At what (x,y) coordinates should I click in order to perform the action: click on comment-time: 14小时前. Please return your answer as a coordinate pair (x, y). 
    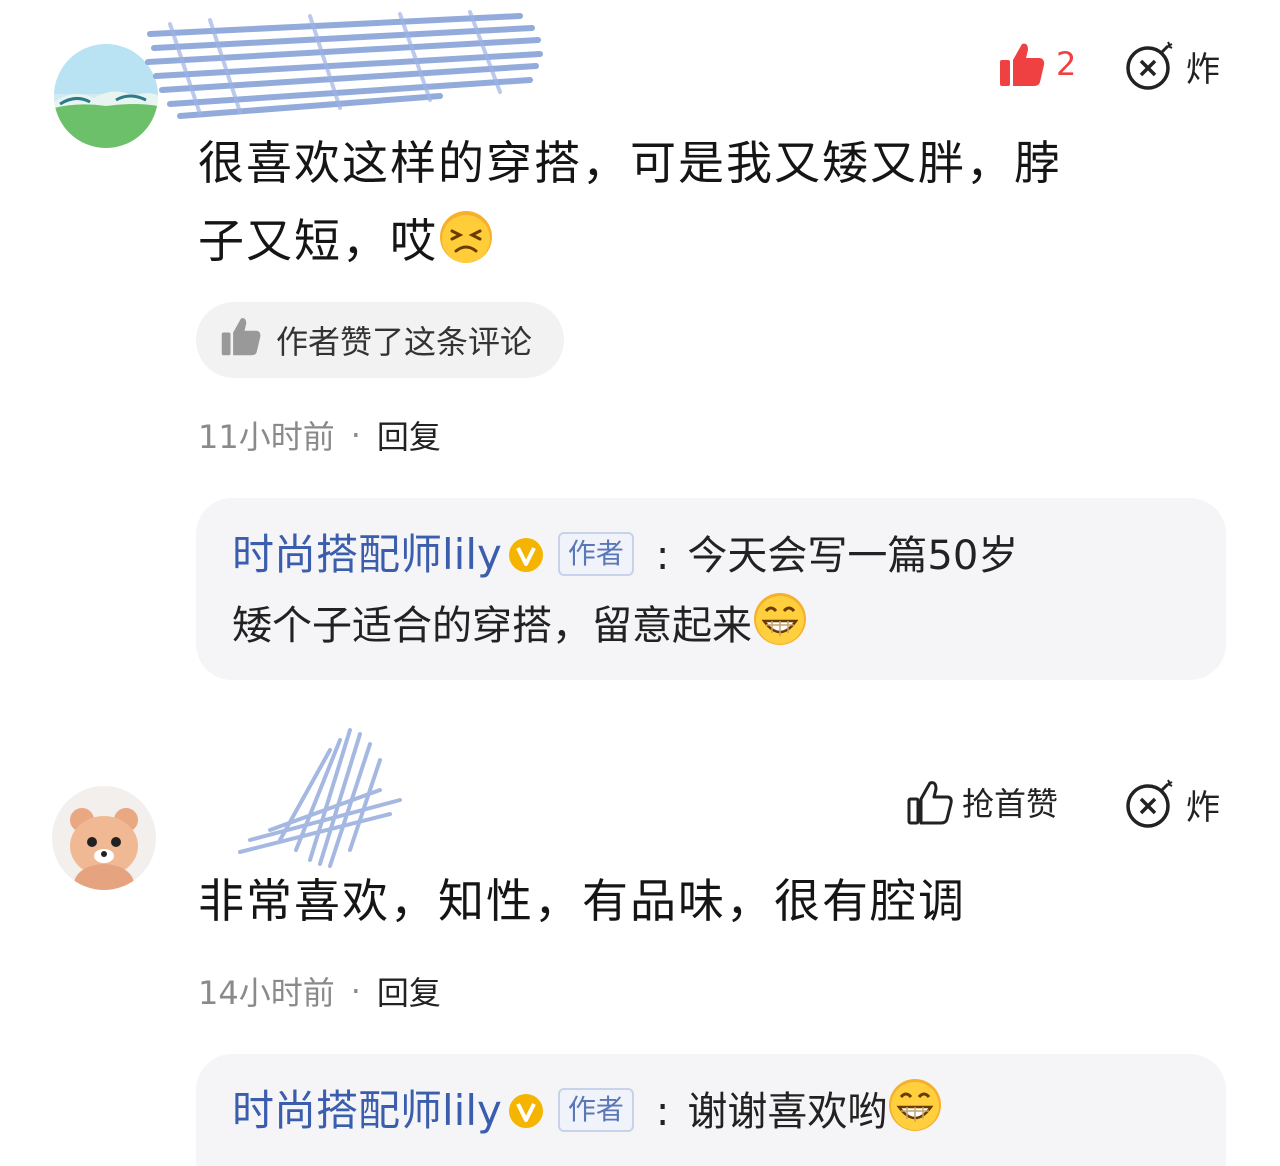
    Looking at the image, I should click on (266, 993).